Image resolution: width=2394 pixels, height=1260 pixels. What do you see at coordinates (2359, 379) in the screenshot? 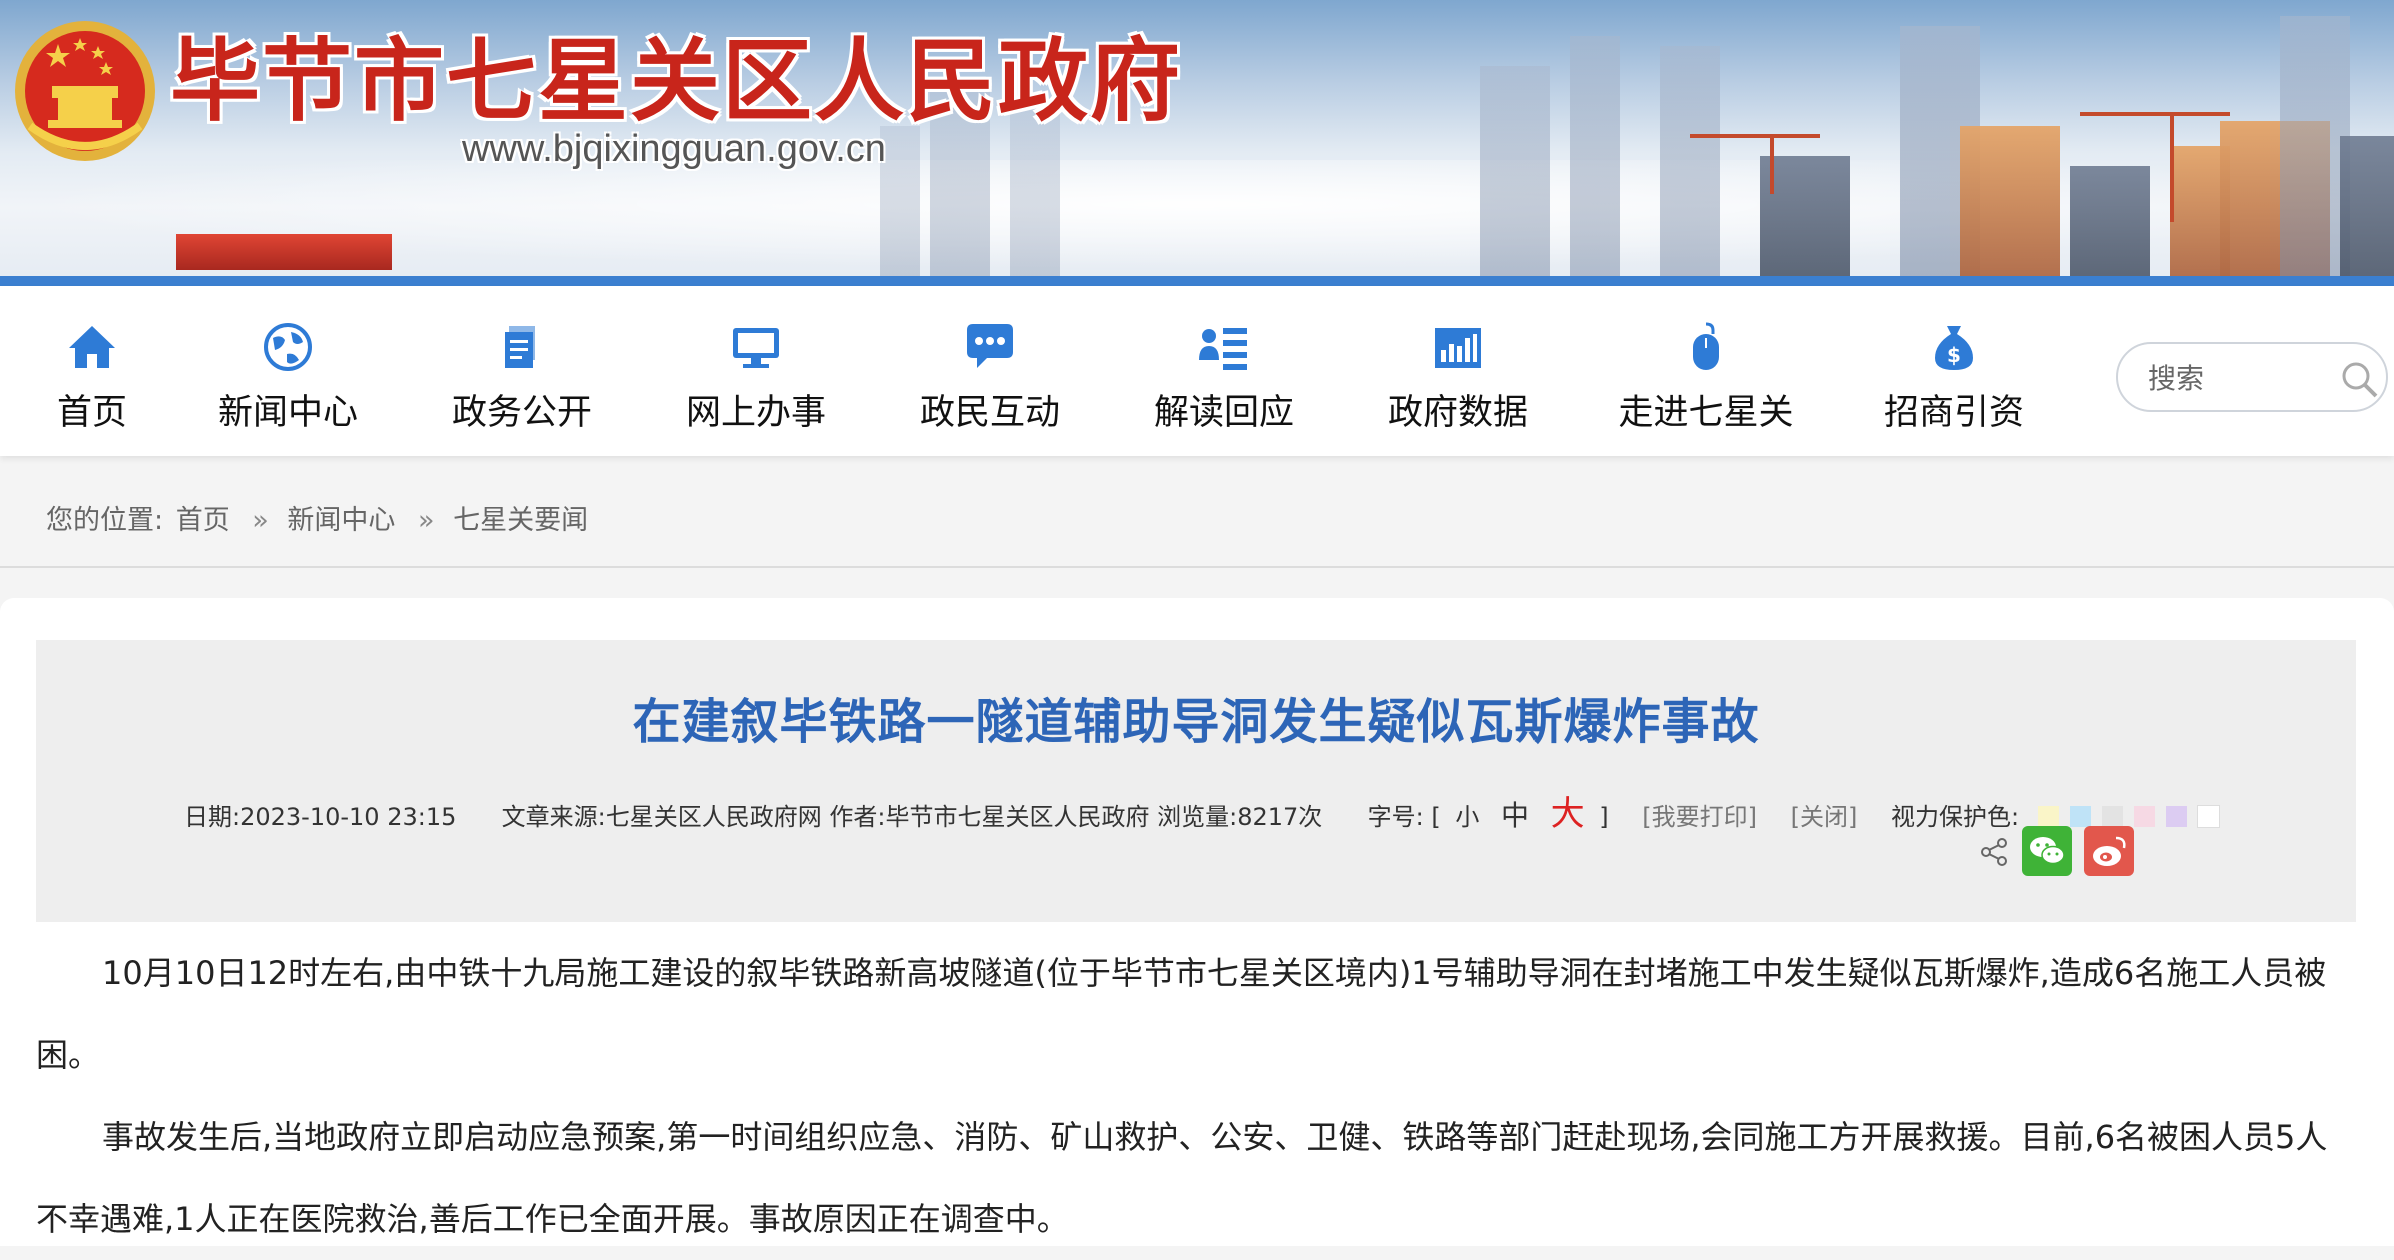
I see `search-icon` at bounding box center [2359, 379].